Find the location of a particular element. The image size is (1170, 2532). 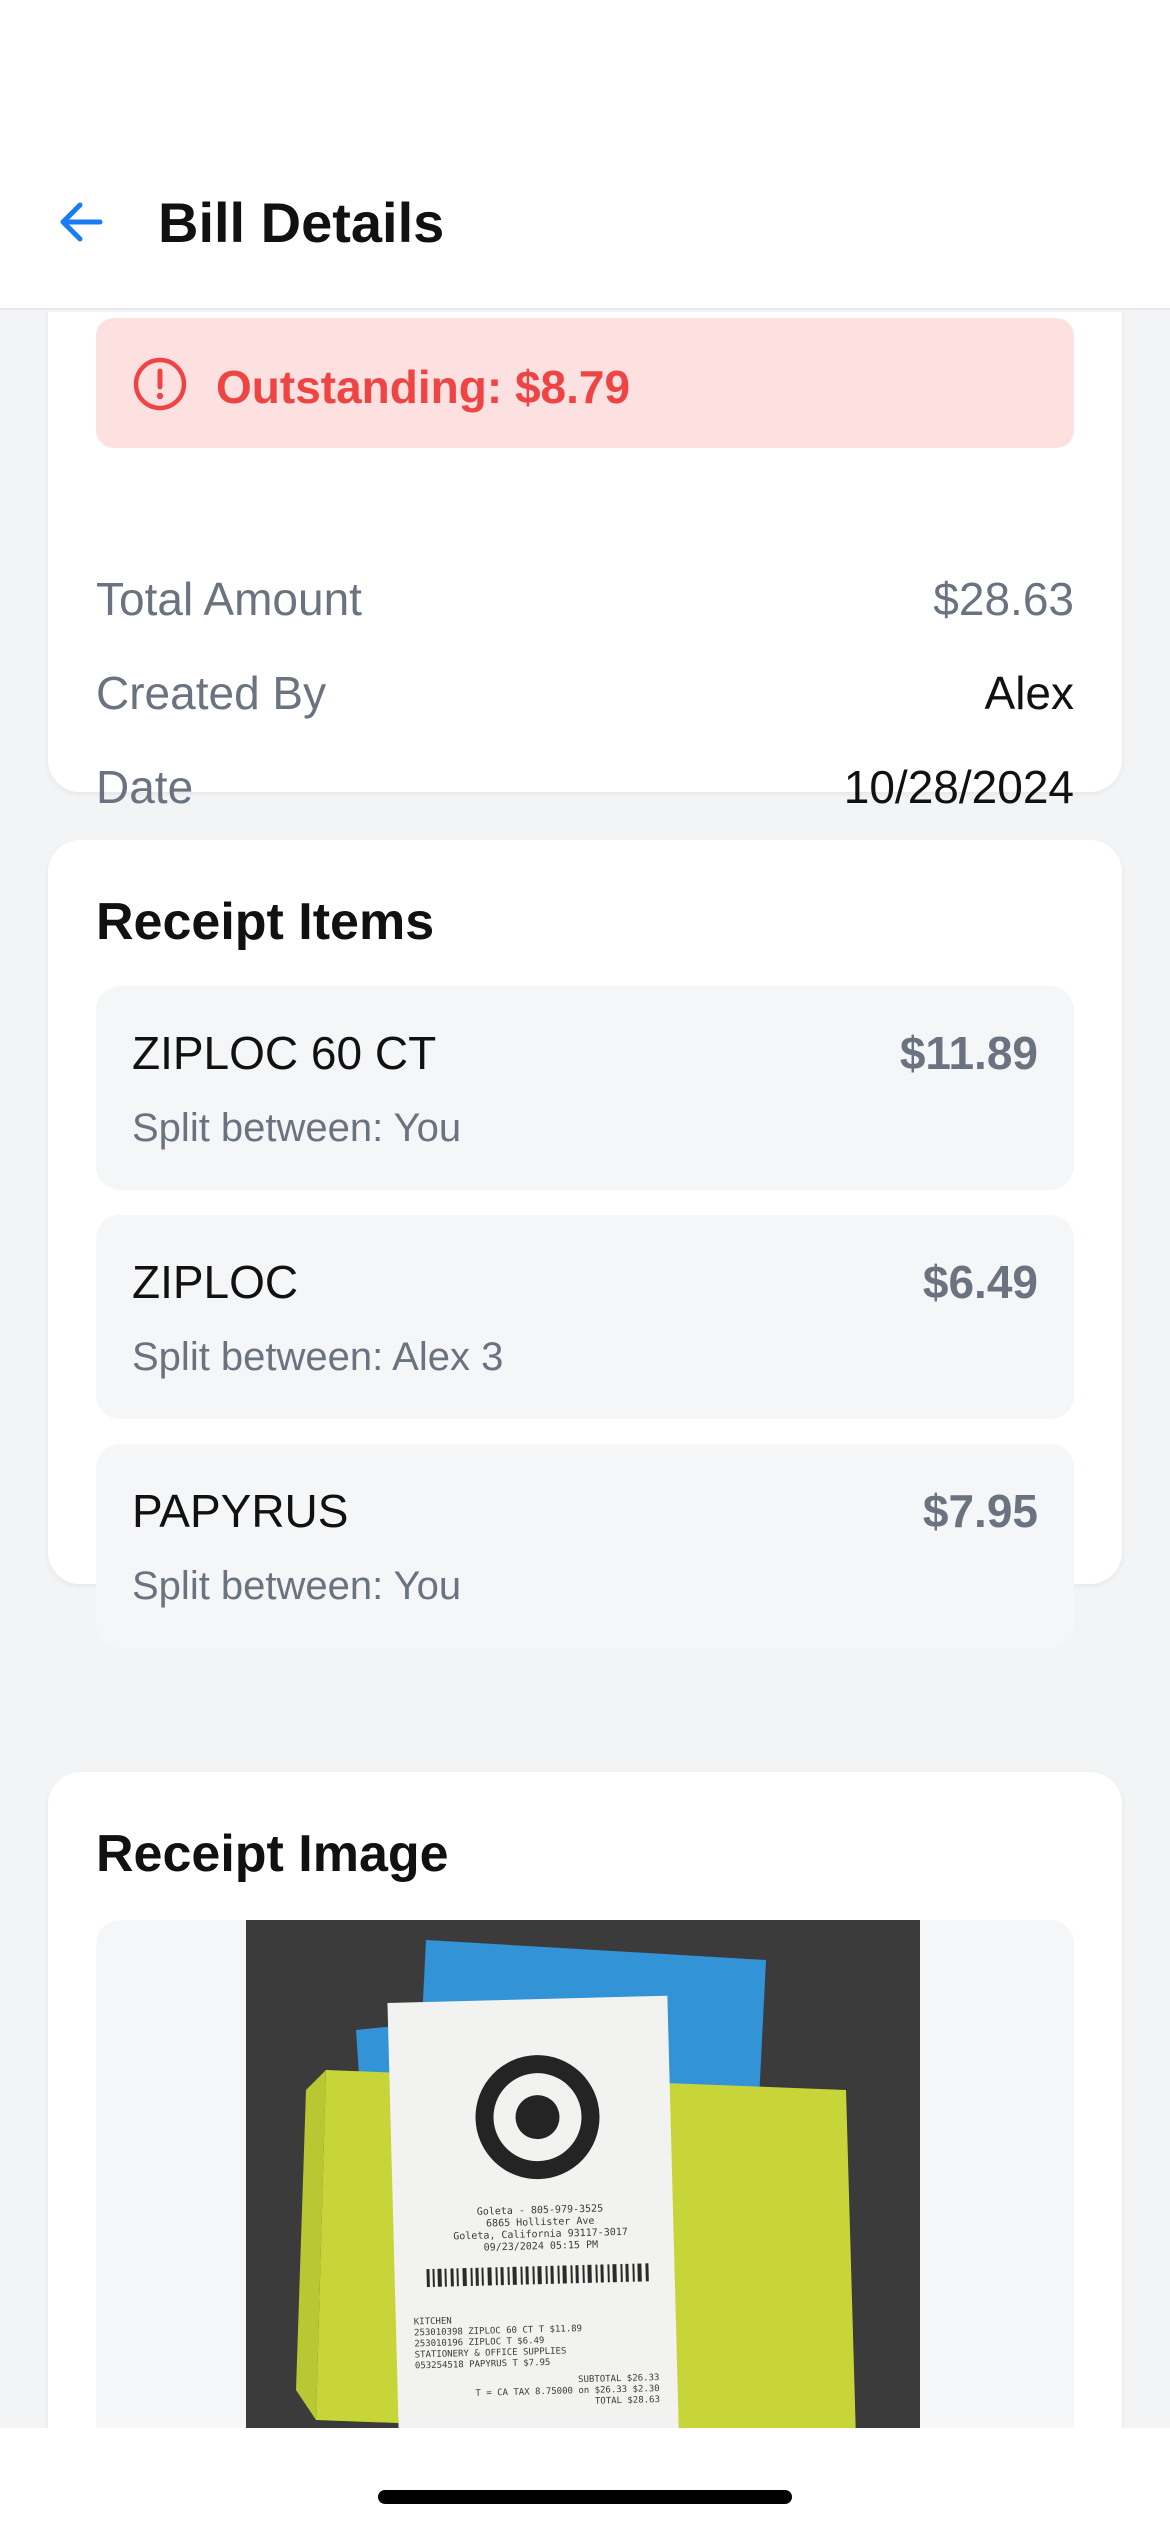

outstanding-amount: Outstanding: $8.79 is located at coordinates (423, 387).